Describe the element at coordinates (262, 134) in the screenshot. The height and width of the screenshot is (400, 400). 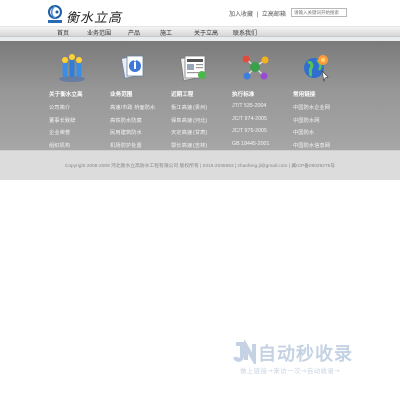
I see `standard-link: JC/T 975-2005` at that location.